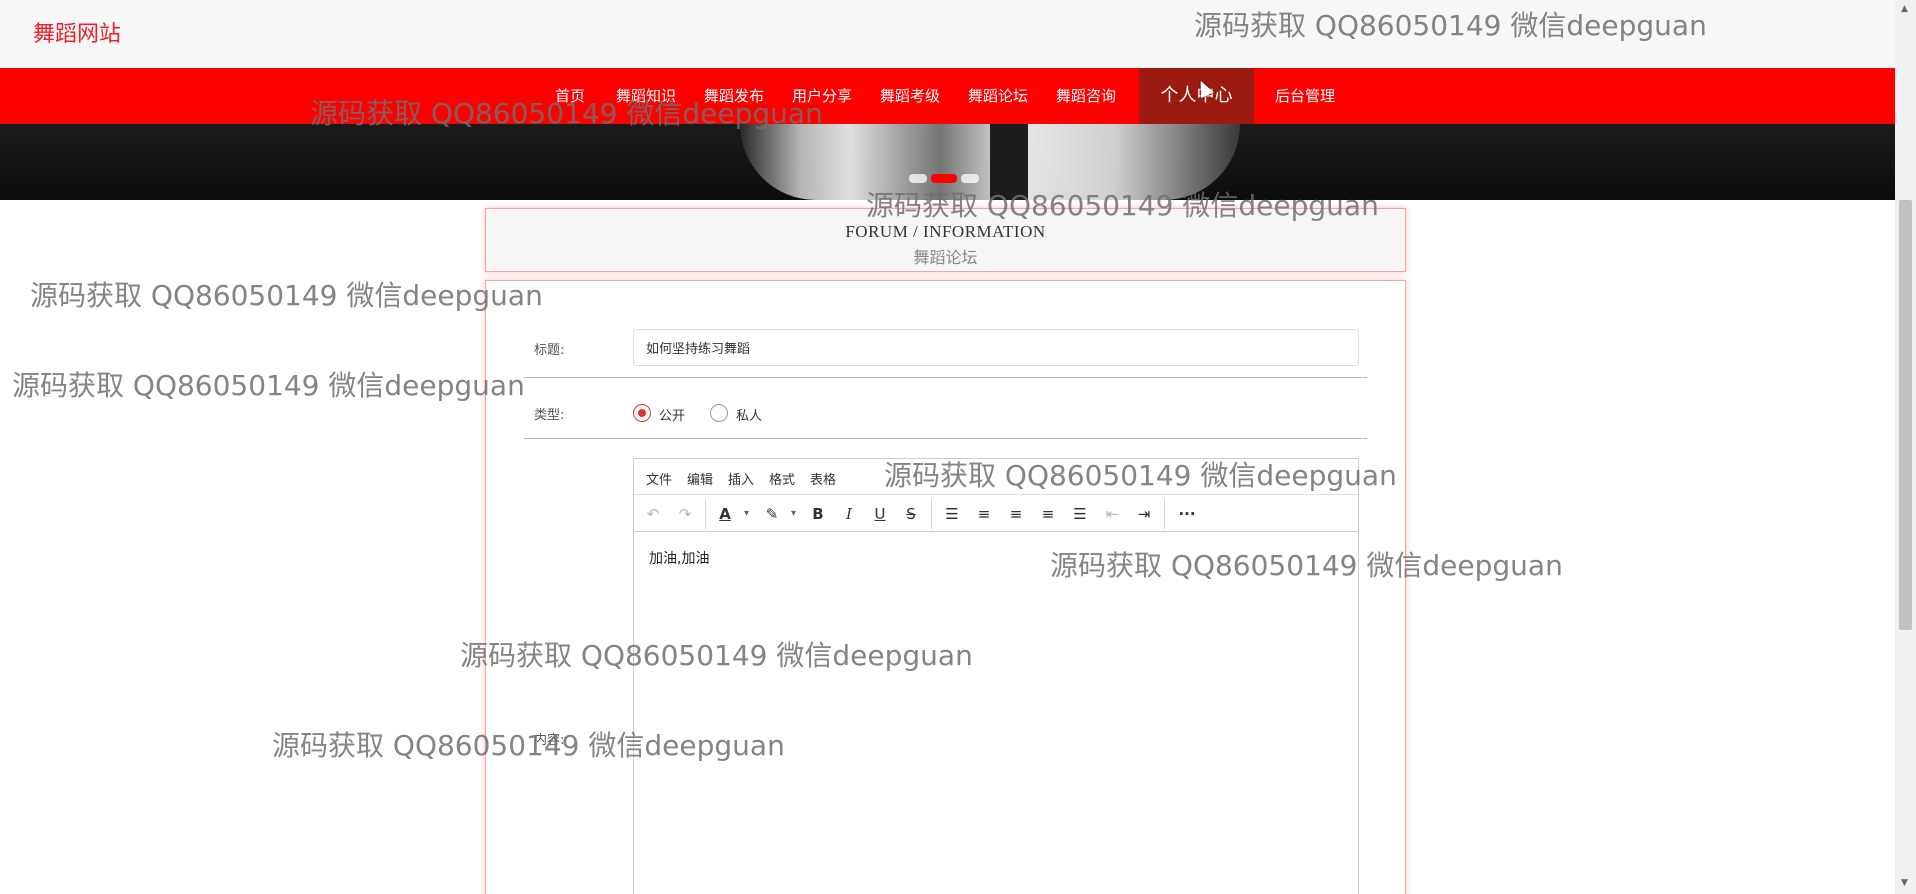 The height and width of the screenshot is (894, 1916). What do you see at coordinates (996, 477) in the screenshot?
I see `editor-menubar: 文件 编辑 插入 格式 表格` at bounding box center [996, 477].